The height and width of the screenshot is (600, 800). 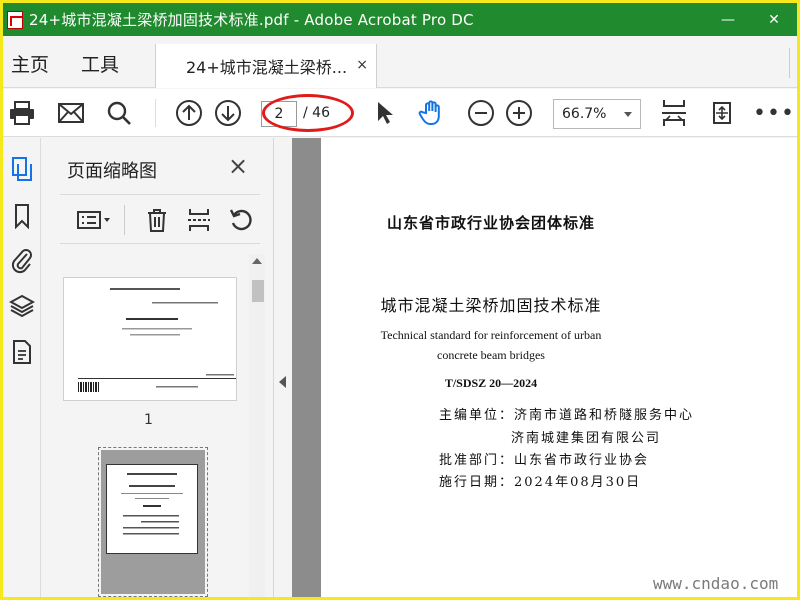 What do you see at coordinates (308, 113) in the screenshot?
I see `highlight-annotation` at bounding box center [308, 113].